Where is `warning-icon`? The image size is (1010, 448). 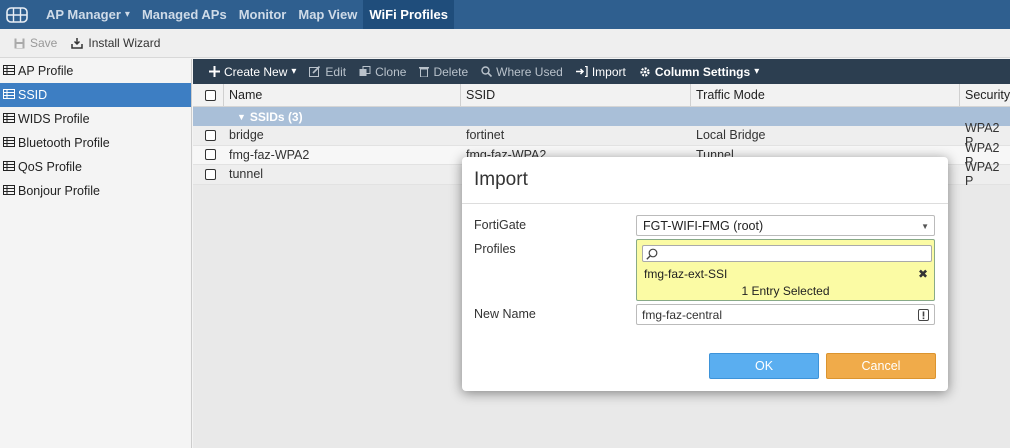 warning-icon is located at coordinates (923, 316).